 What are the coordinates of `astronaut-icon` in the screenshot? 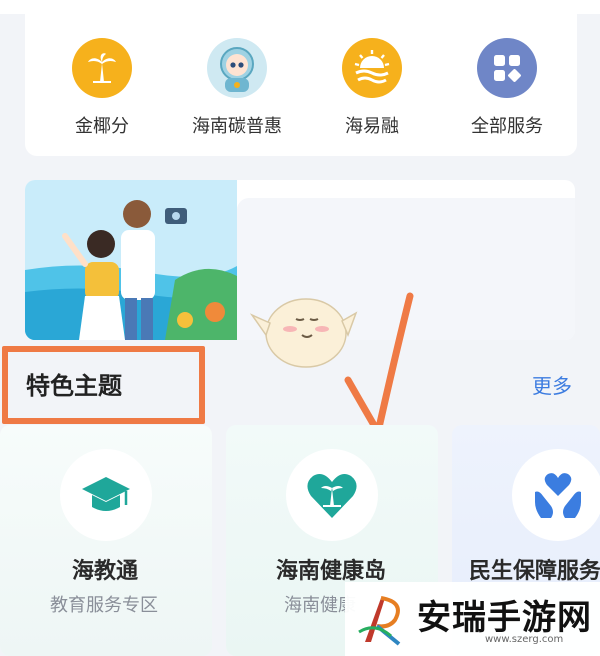 It's located at (237, 68).